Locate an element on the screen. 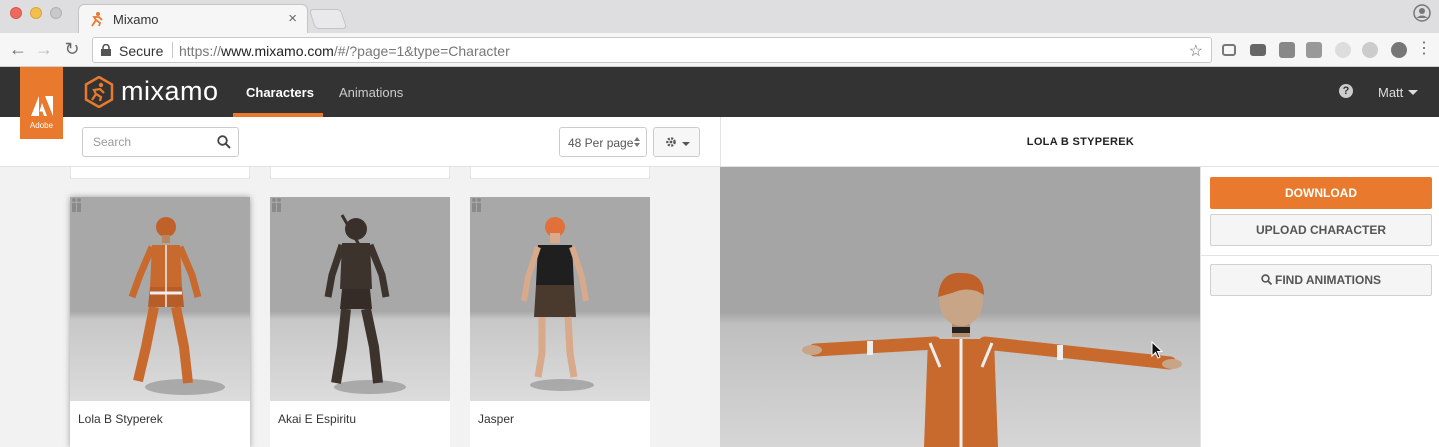  tab-title: Mixamo is located at coordinates (136, 19).